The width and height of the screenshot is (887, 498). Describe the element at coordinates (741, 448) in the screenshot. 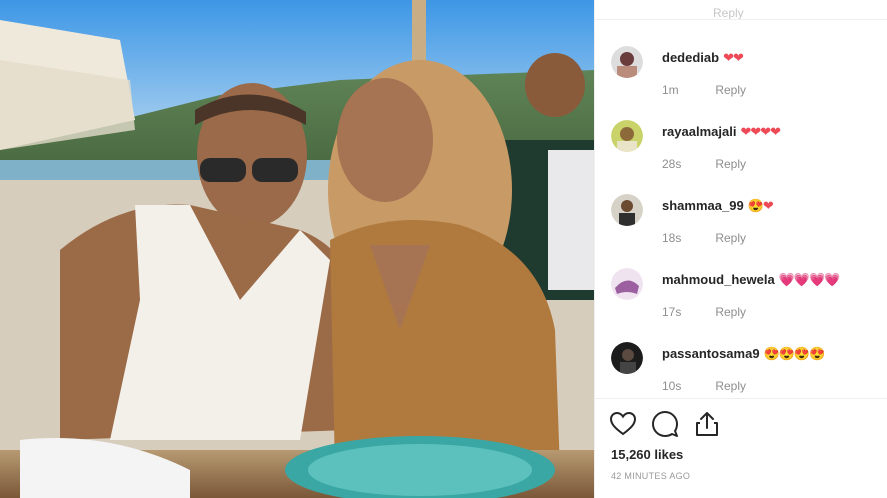

I see `post-actions: 15,260 likes 42 MINUTES AGO` at that location.